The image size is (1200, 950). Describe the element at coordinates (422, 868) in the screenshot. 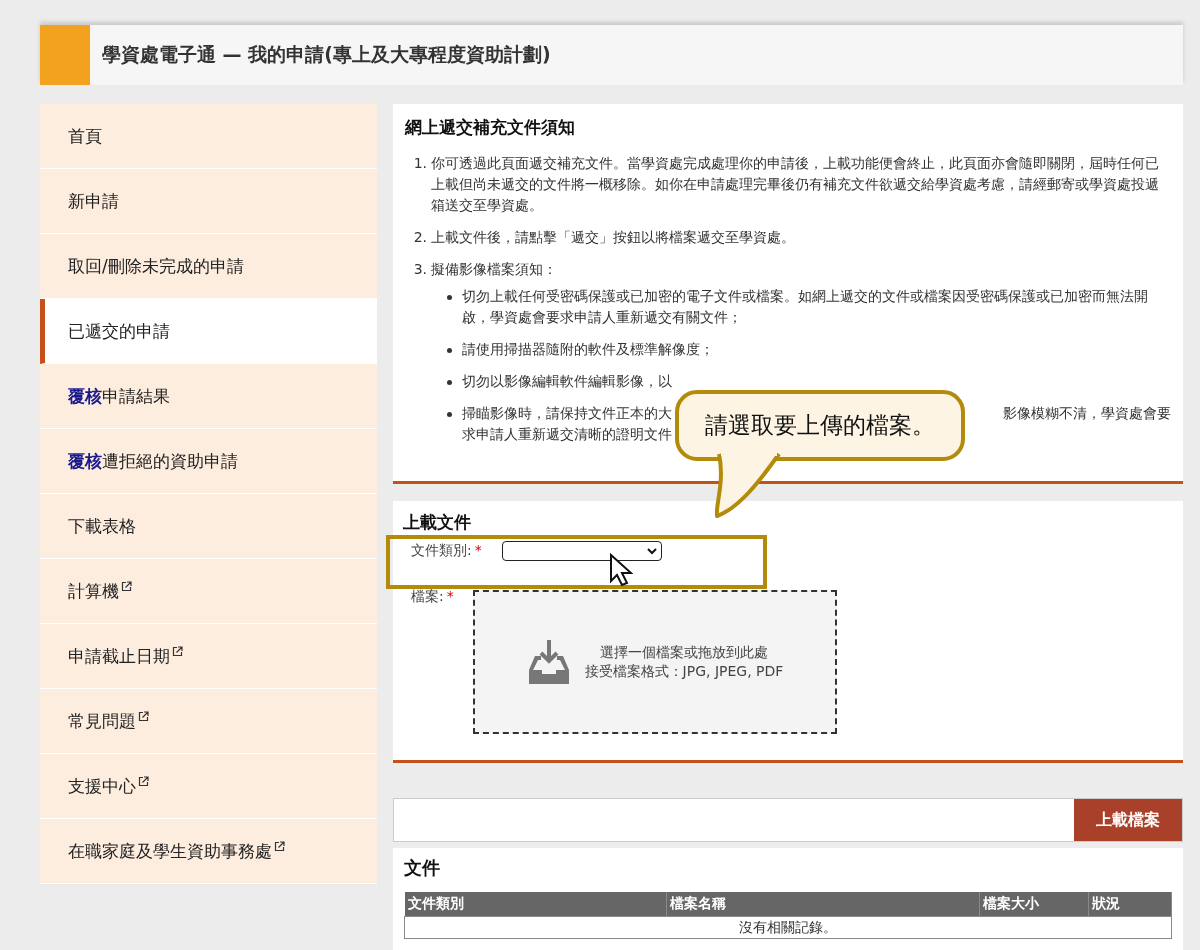

I see `section-title: 文件` at that location.